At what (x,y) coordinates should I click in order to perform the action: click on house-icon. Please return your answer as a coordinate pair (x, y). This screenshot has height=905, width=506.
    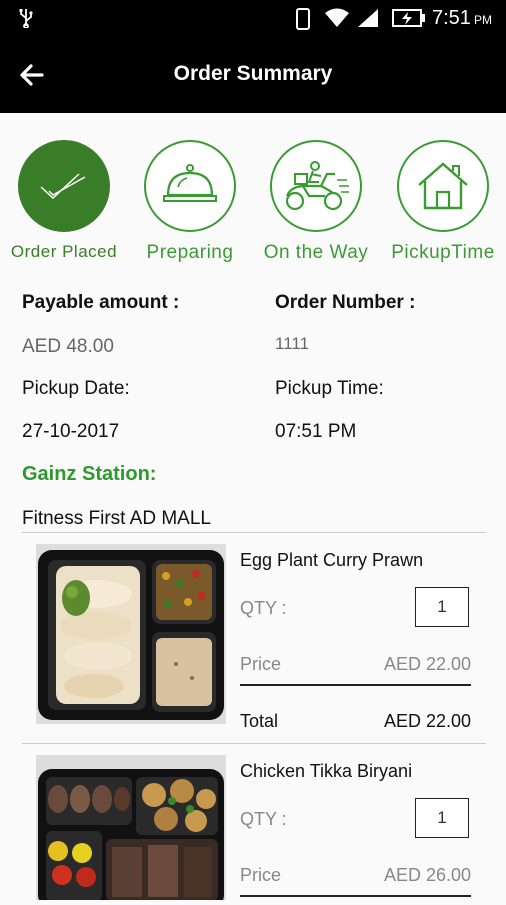
    Looking at the image, I should click on (443, 186).